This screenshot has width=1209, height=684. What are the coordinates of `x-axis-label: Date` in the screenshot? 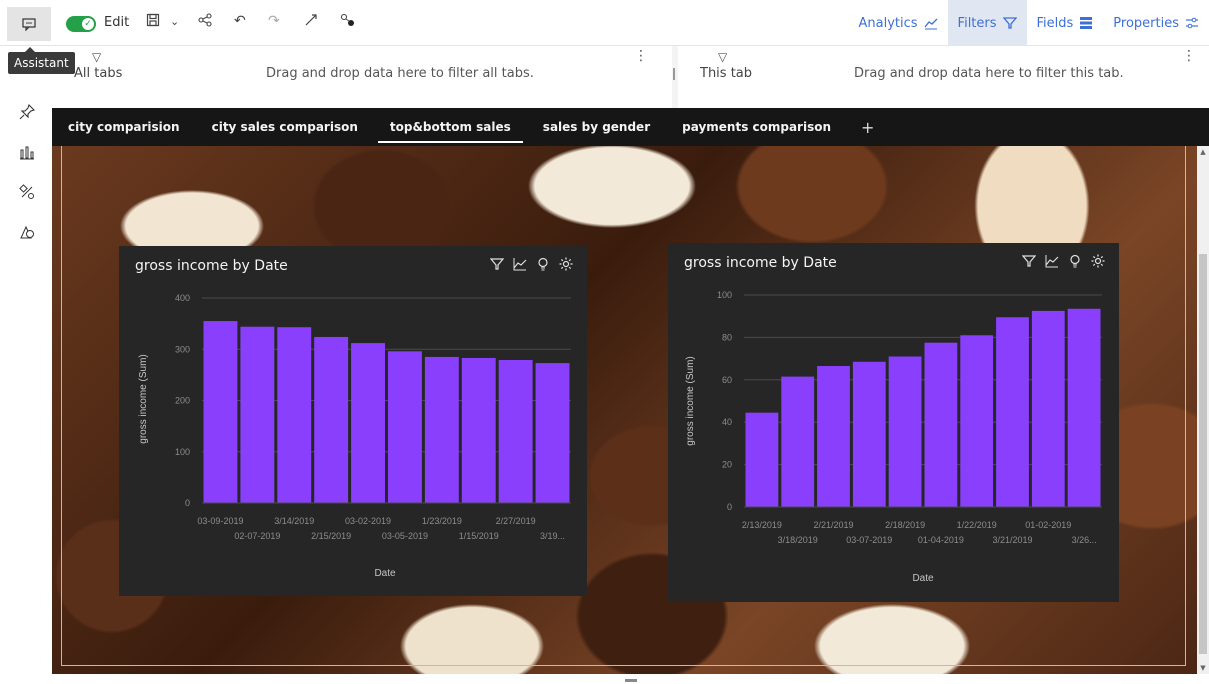 It's located at (385, 573).